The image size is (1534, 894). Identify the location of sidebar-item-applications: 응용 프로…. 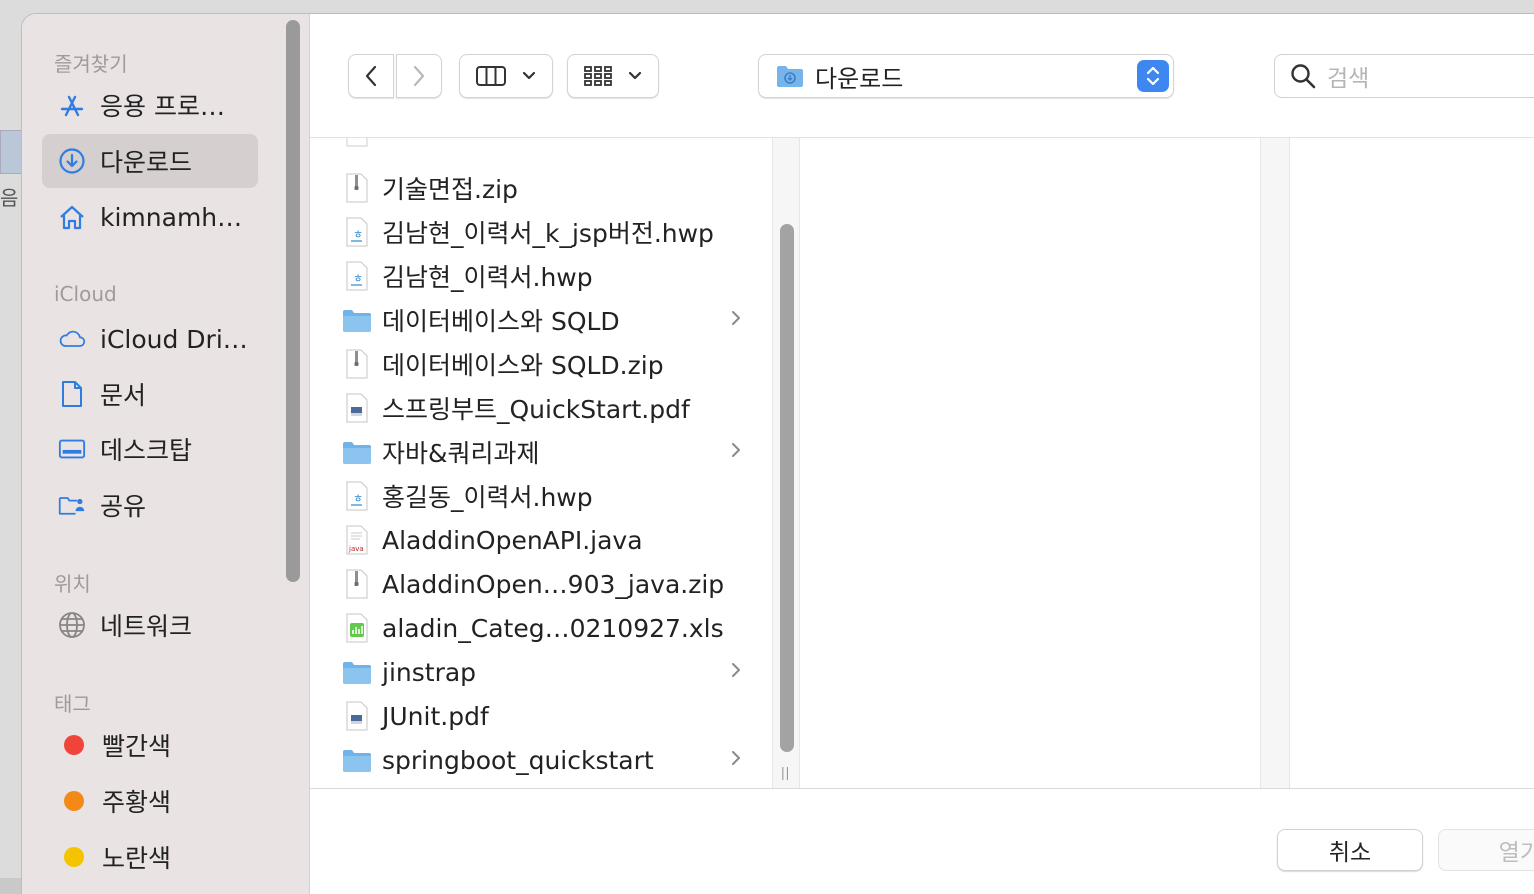
(150, 105).